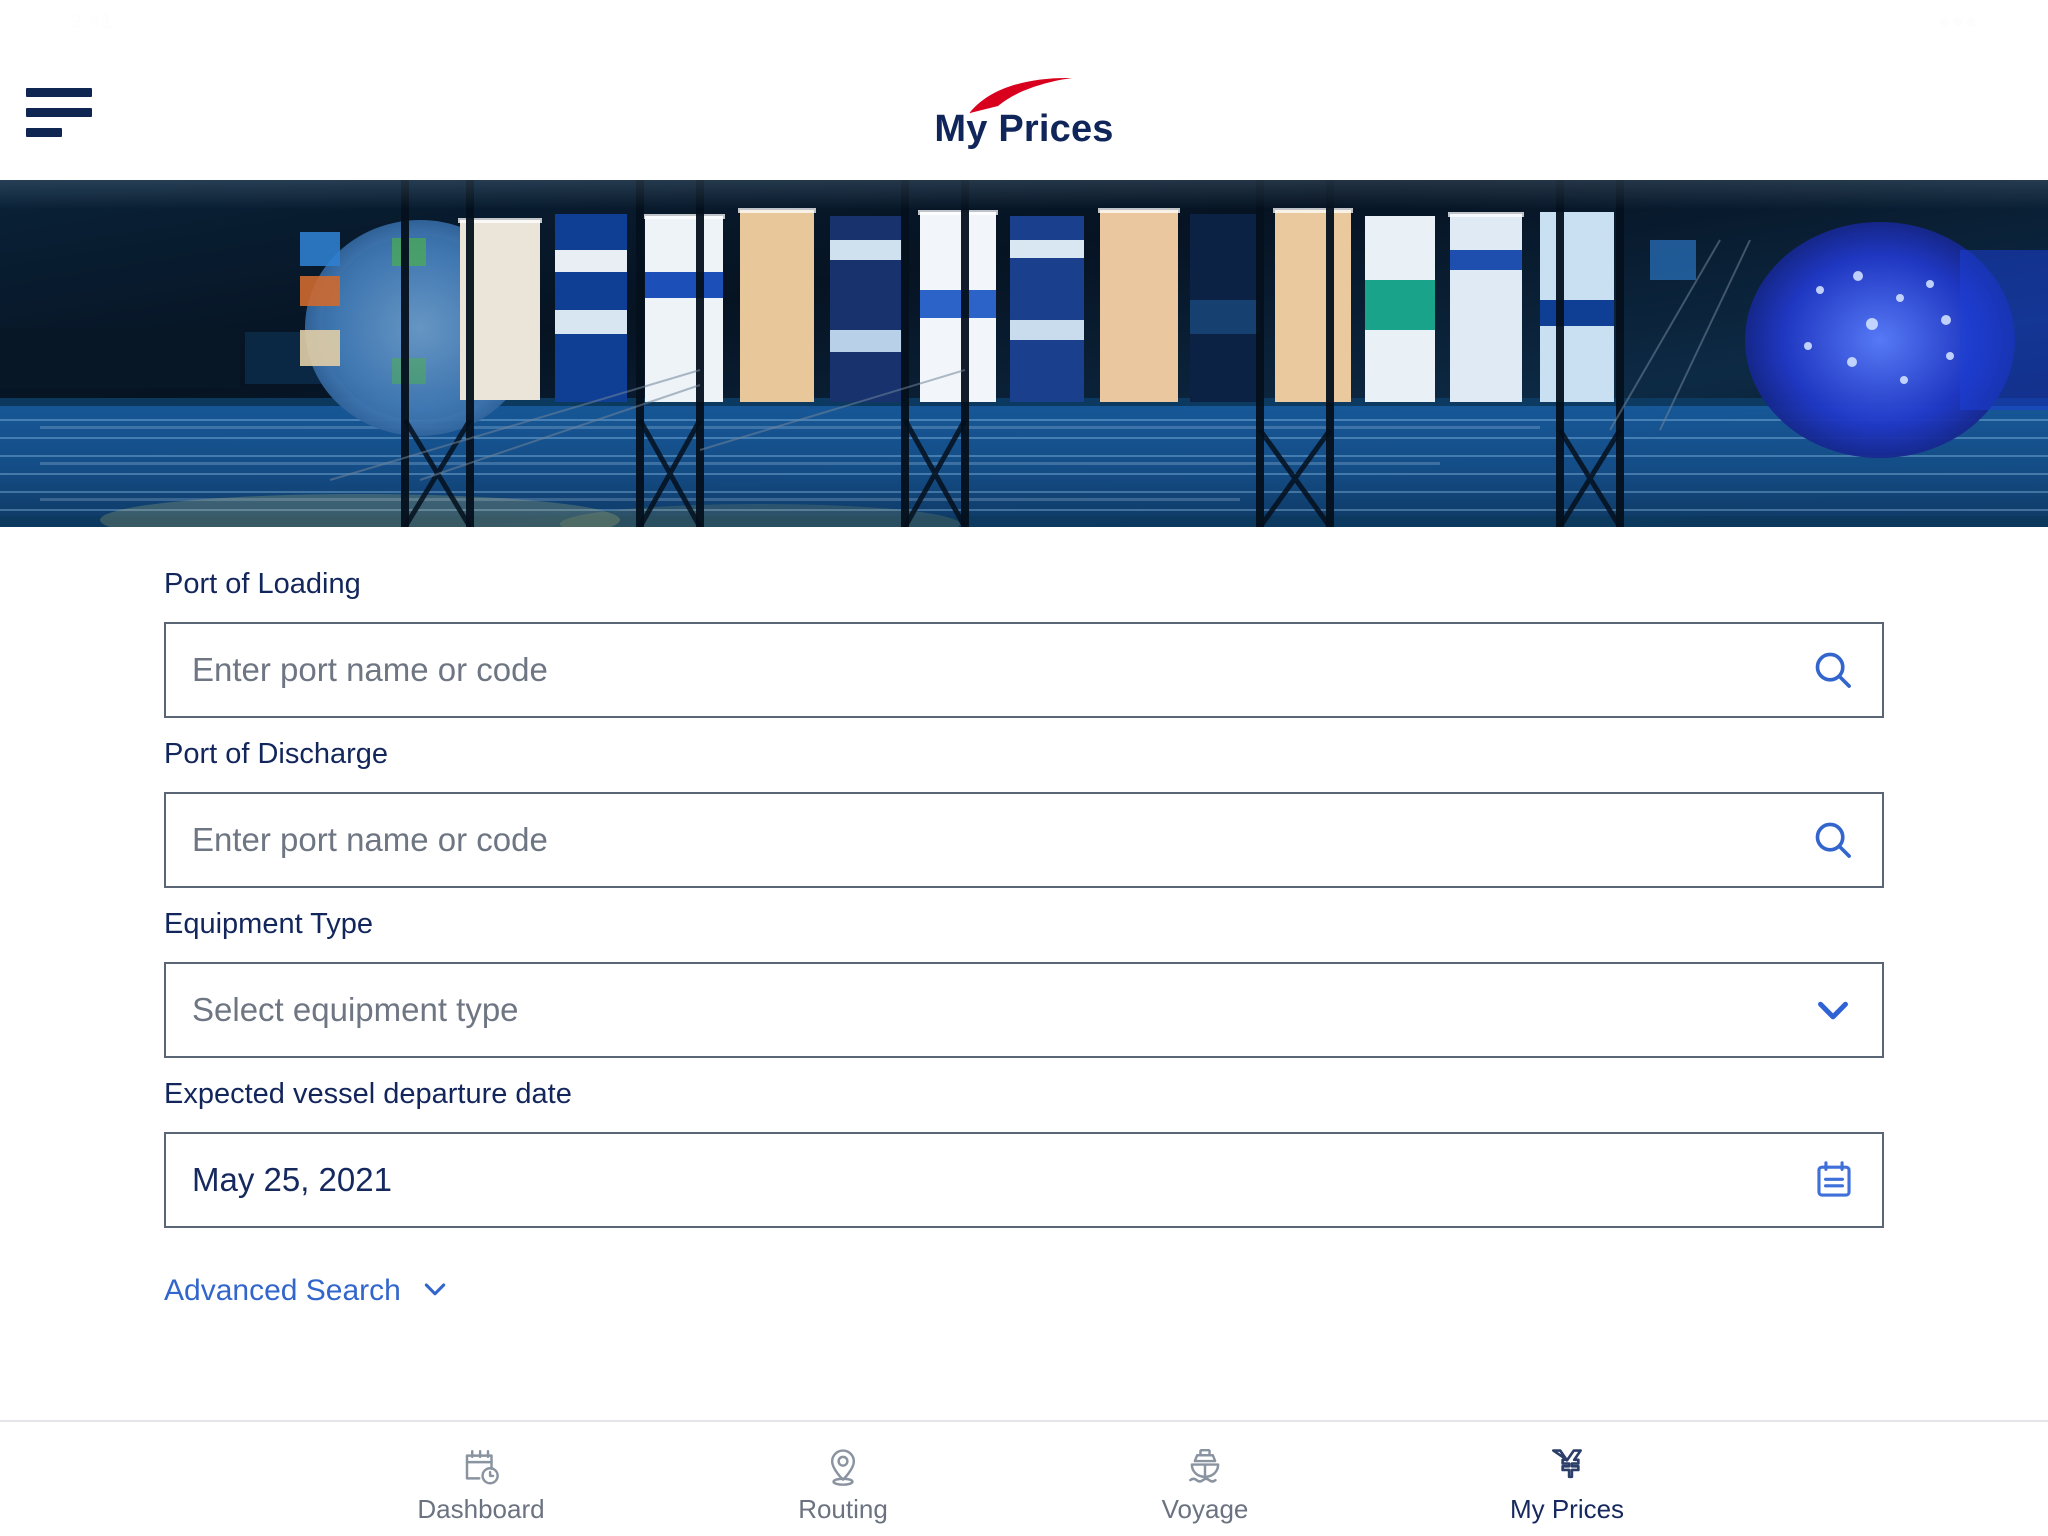 The image size is (2048, 1536). I want to click on nav-label-routing: Routing, so click(843, 1509).